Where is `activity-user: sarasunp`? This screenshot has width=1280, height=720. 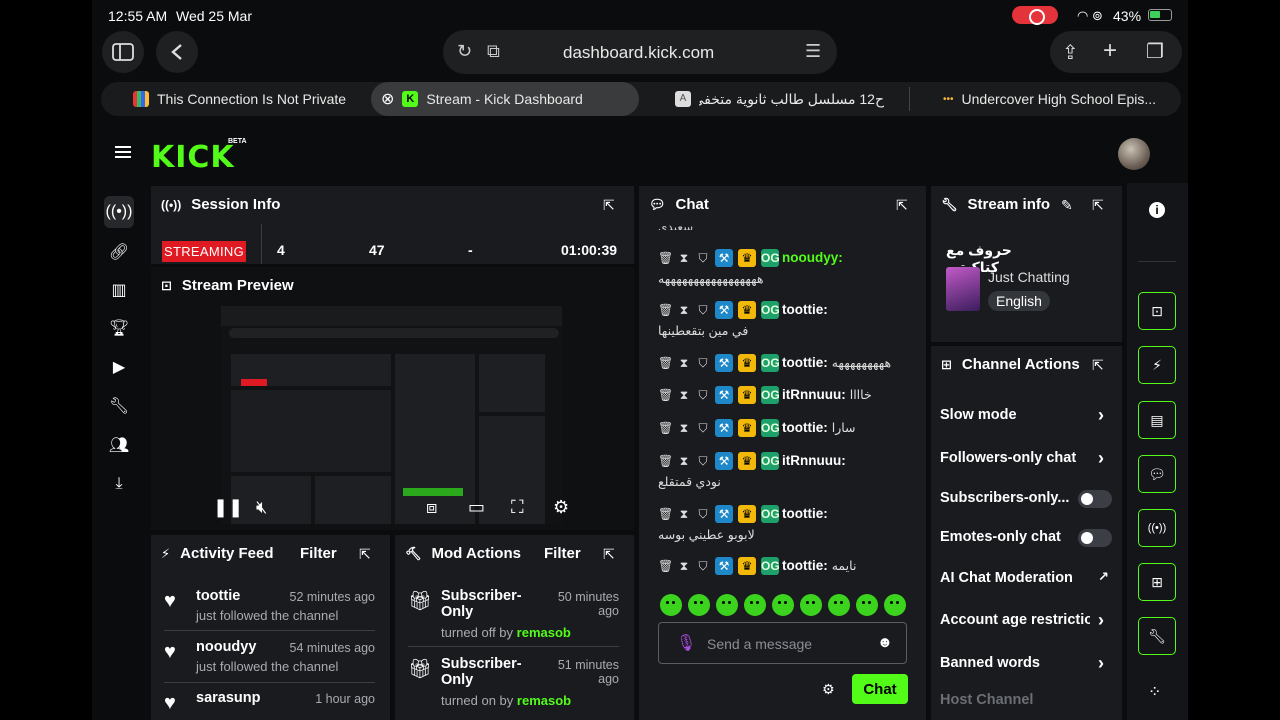 activity-user: sarasunp is located at coordinates (228, 698).